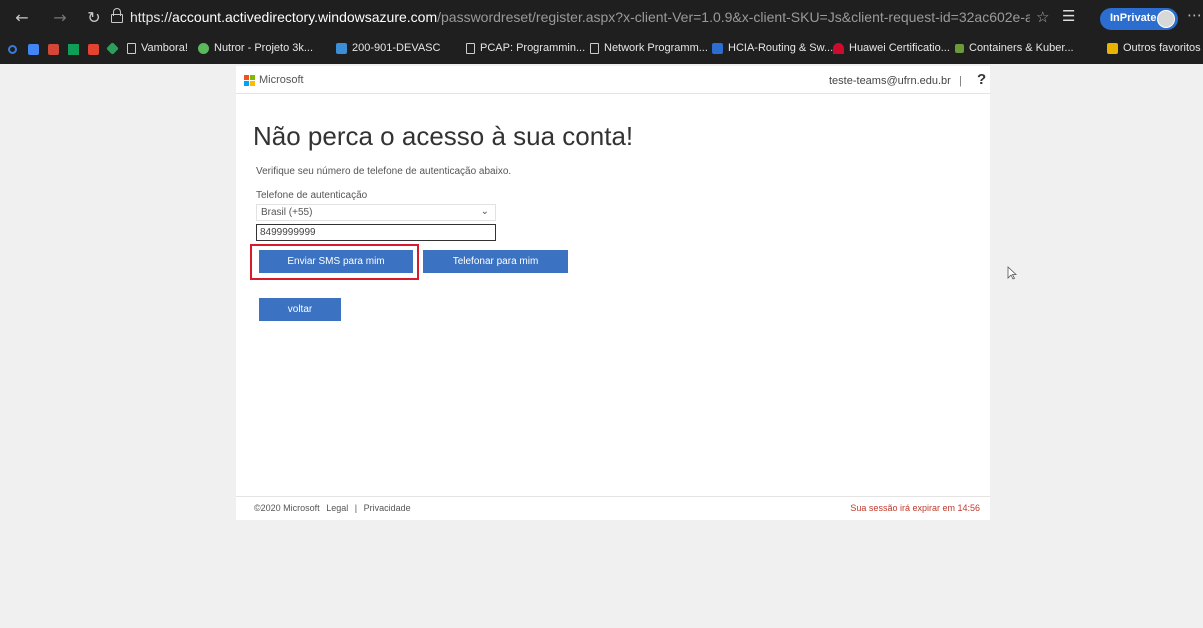  Describe the element at coordinates (73, 49) in the screenshot. I see `drive-icon` at that location.